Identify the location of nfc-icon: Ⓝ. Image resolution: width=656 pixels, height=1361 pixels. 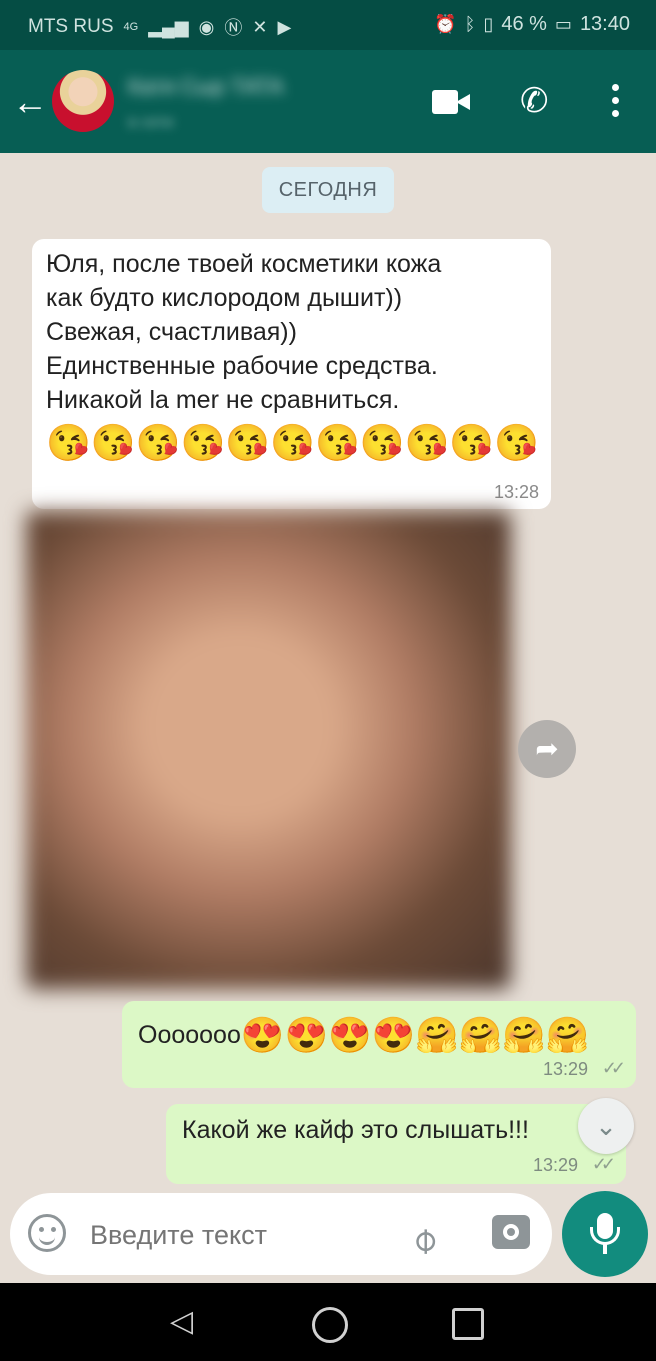
(233, 28).